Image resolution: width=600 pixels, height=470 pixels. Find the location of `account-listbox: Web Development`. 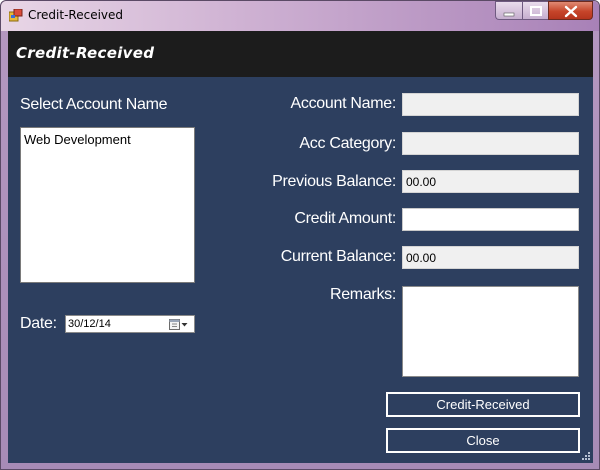

account-listbox: Web Development is located at coordinates (107, 205).